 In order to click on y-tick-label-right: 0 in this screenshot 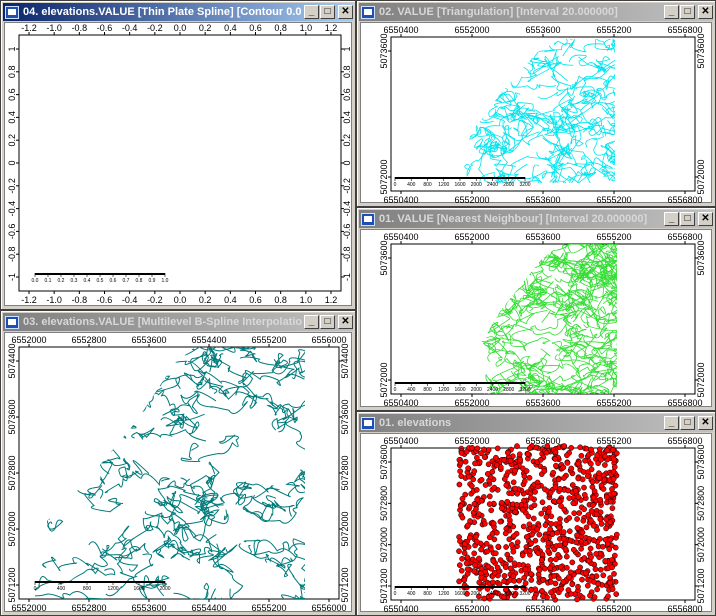, I will do `click(347, 162)`.